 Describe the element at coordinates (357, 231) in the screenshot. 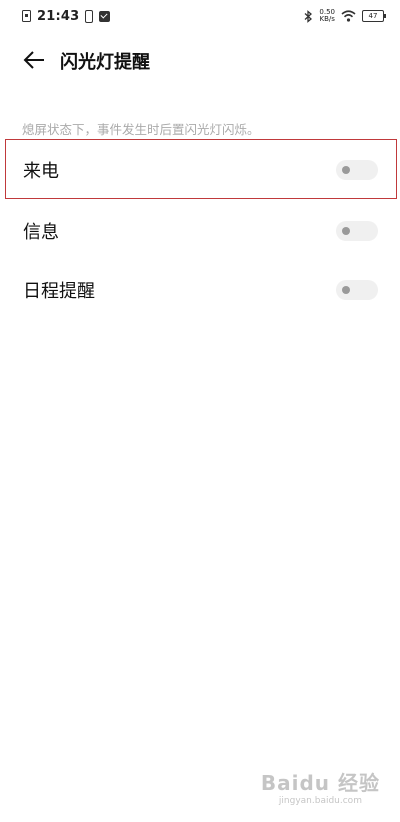

I see `message-toggle` at that location.